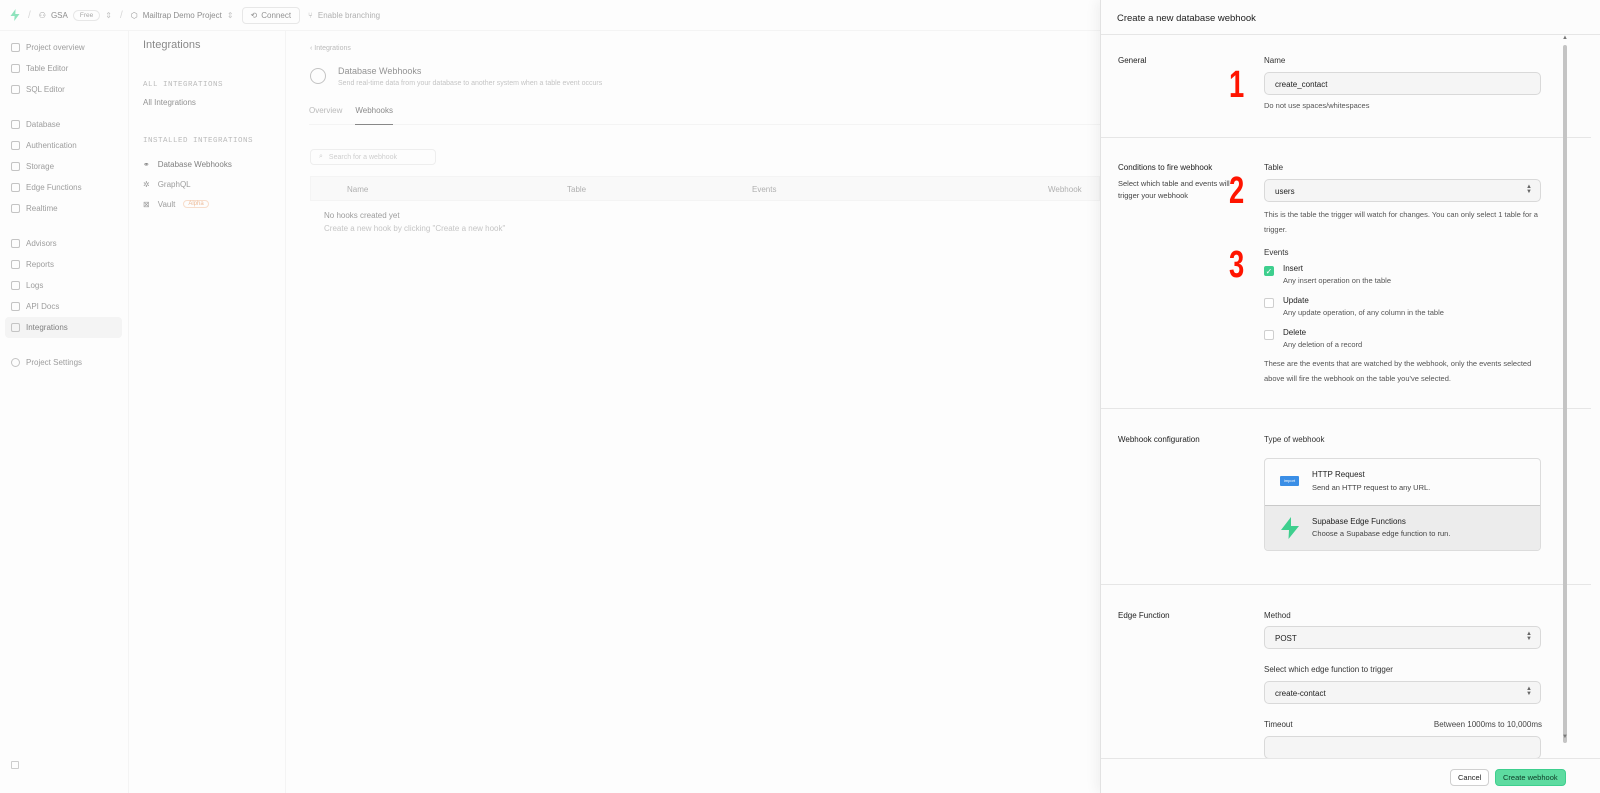 This screenshot has height=793, width=1600. What do you see at coordinates (1470, 777) in the screenshot?
I see `cancel-button: Cancel` at bounding box center [1470, 777].